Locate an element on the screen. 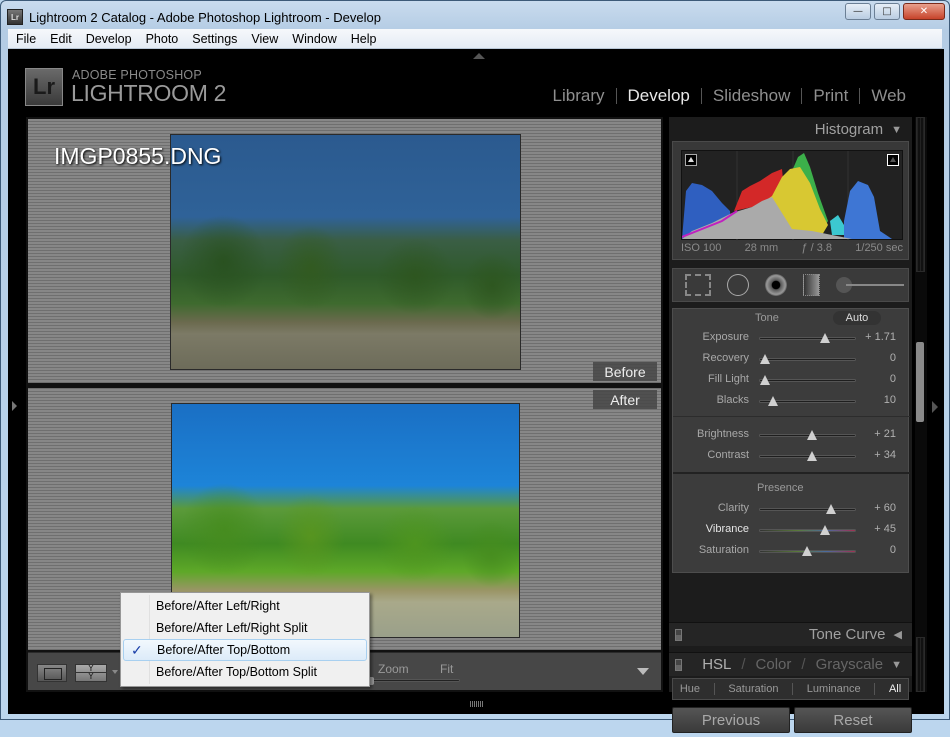 The width and height of the screenshot is (950, 737). slider-value: + 1.71 is located at coordinates (880, 337).